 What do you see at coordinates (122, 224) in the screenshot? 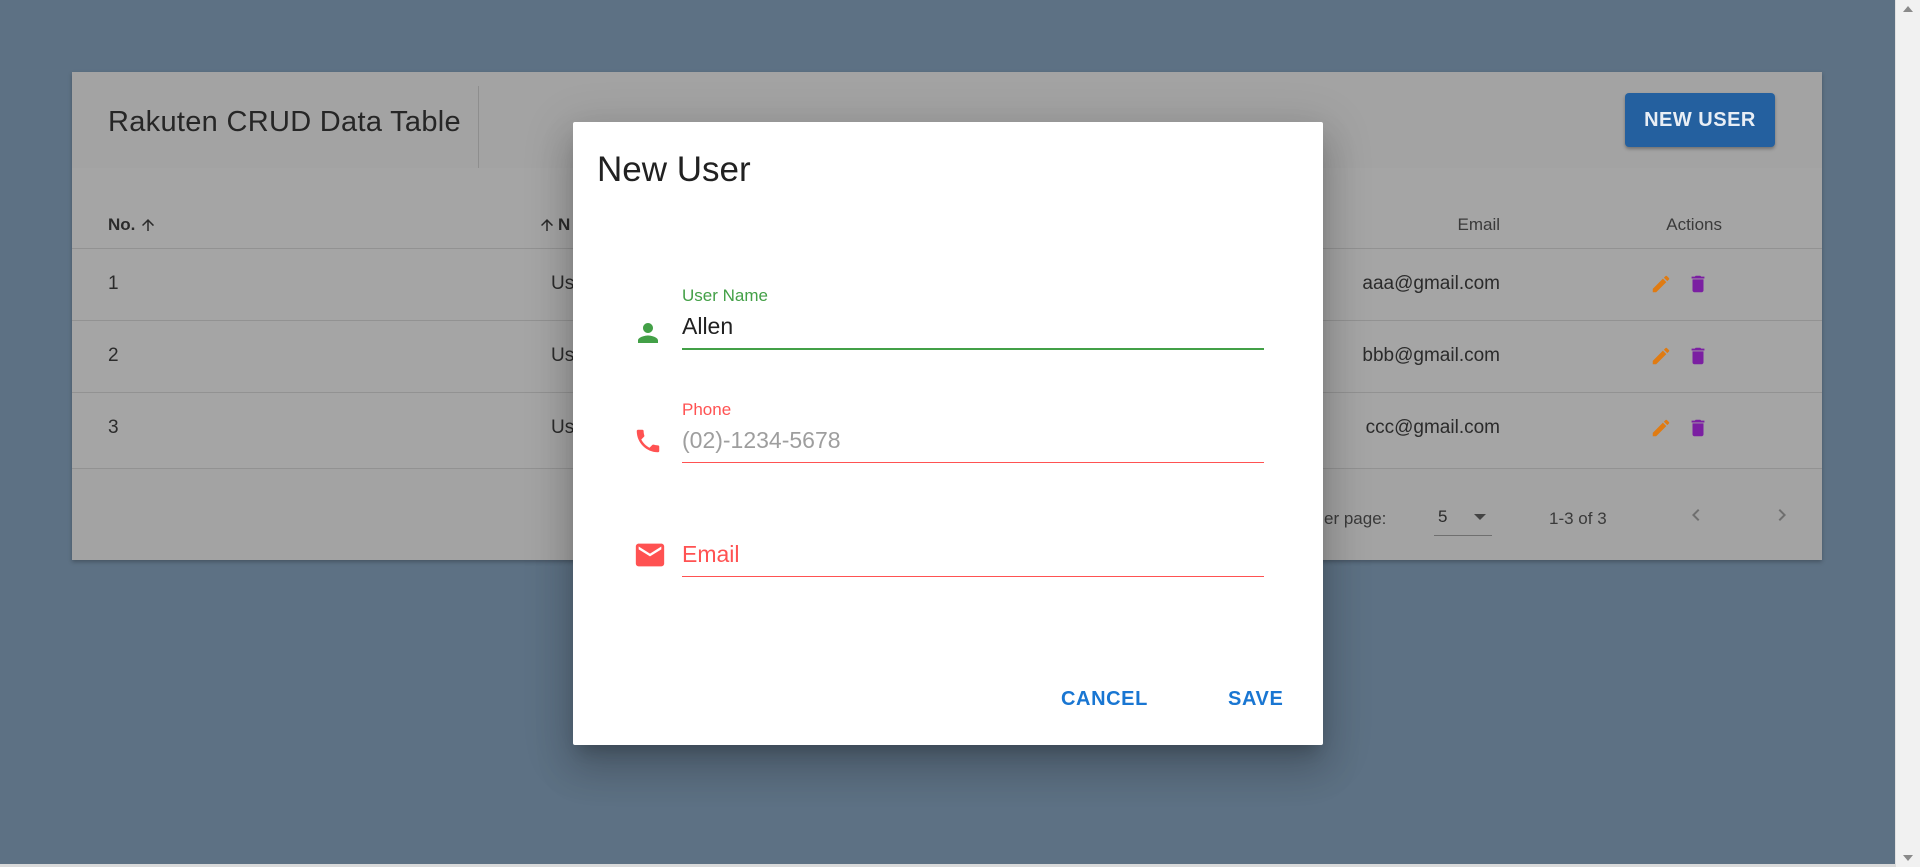
I see `column-header-no-label: No.` at bounding box center [122, 224].